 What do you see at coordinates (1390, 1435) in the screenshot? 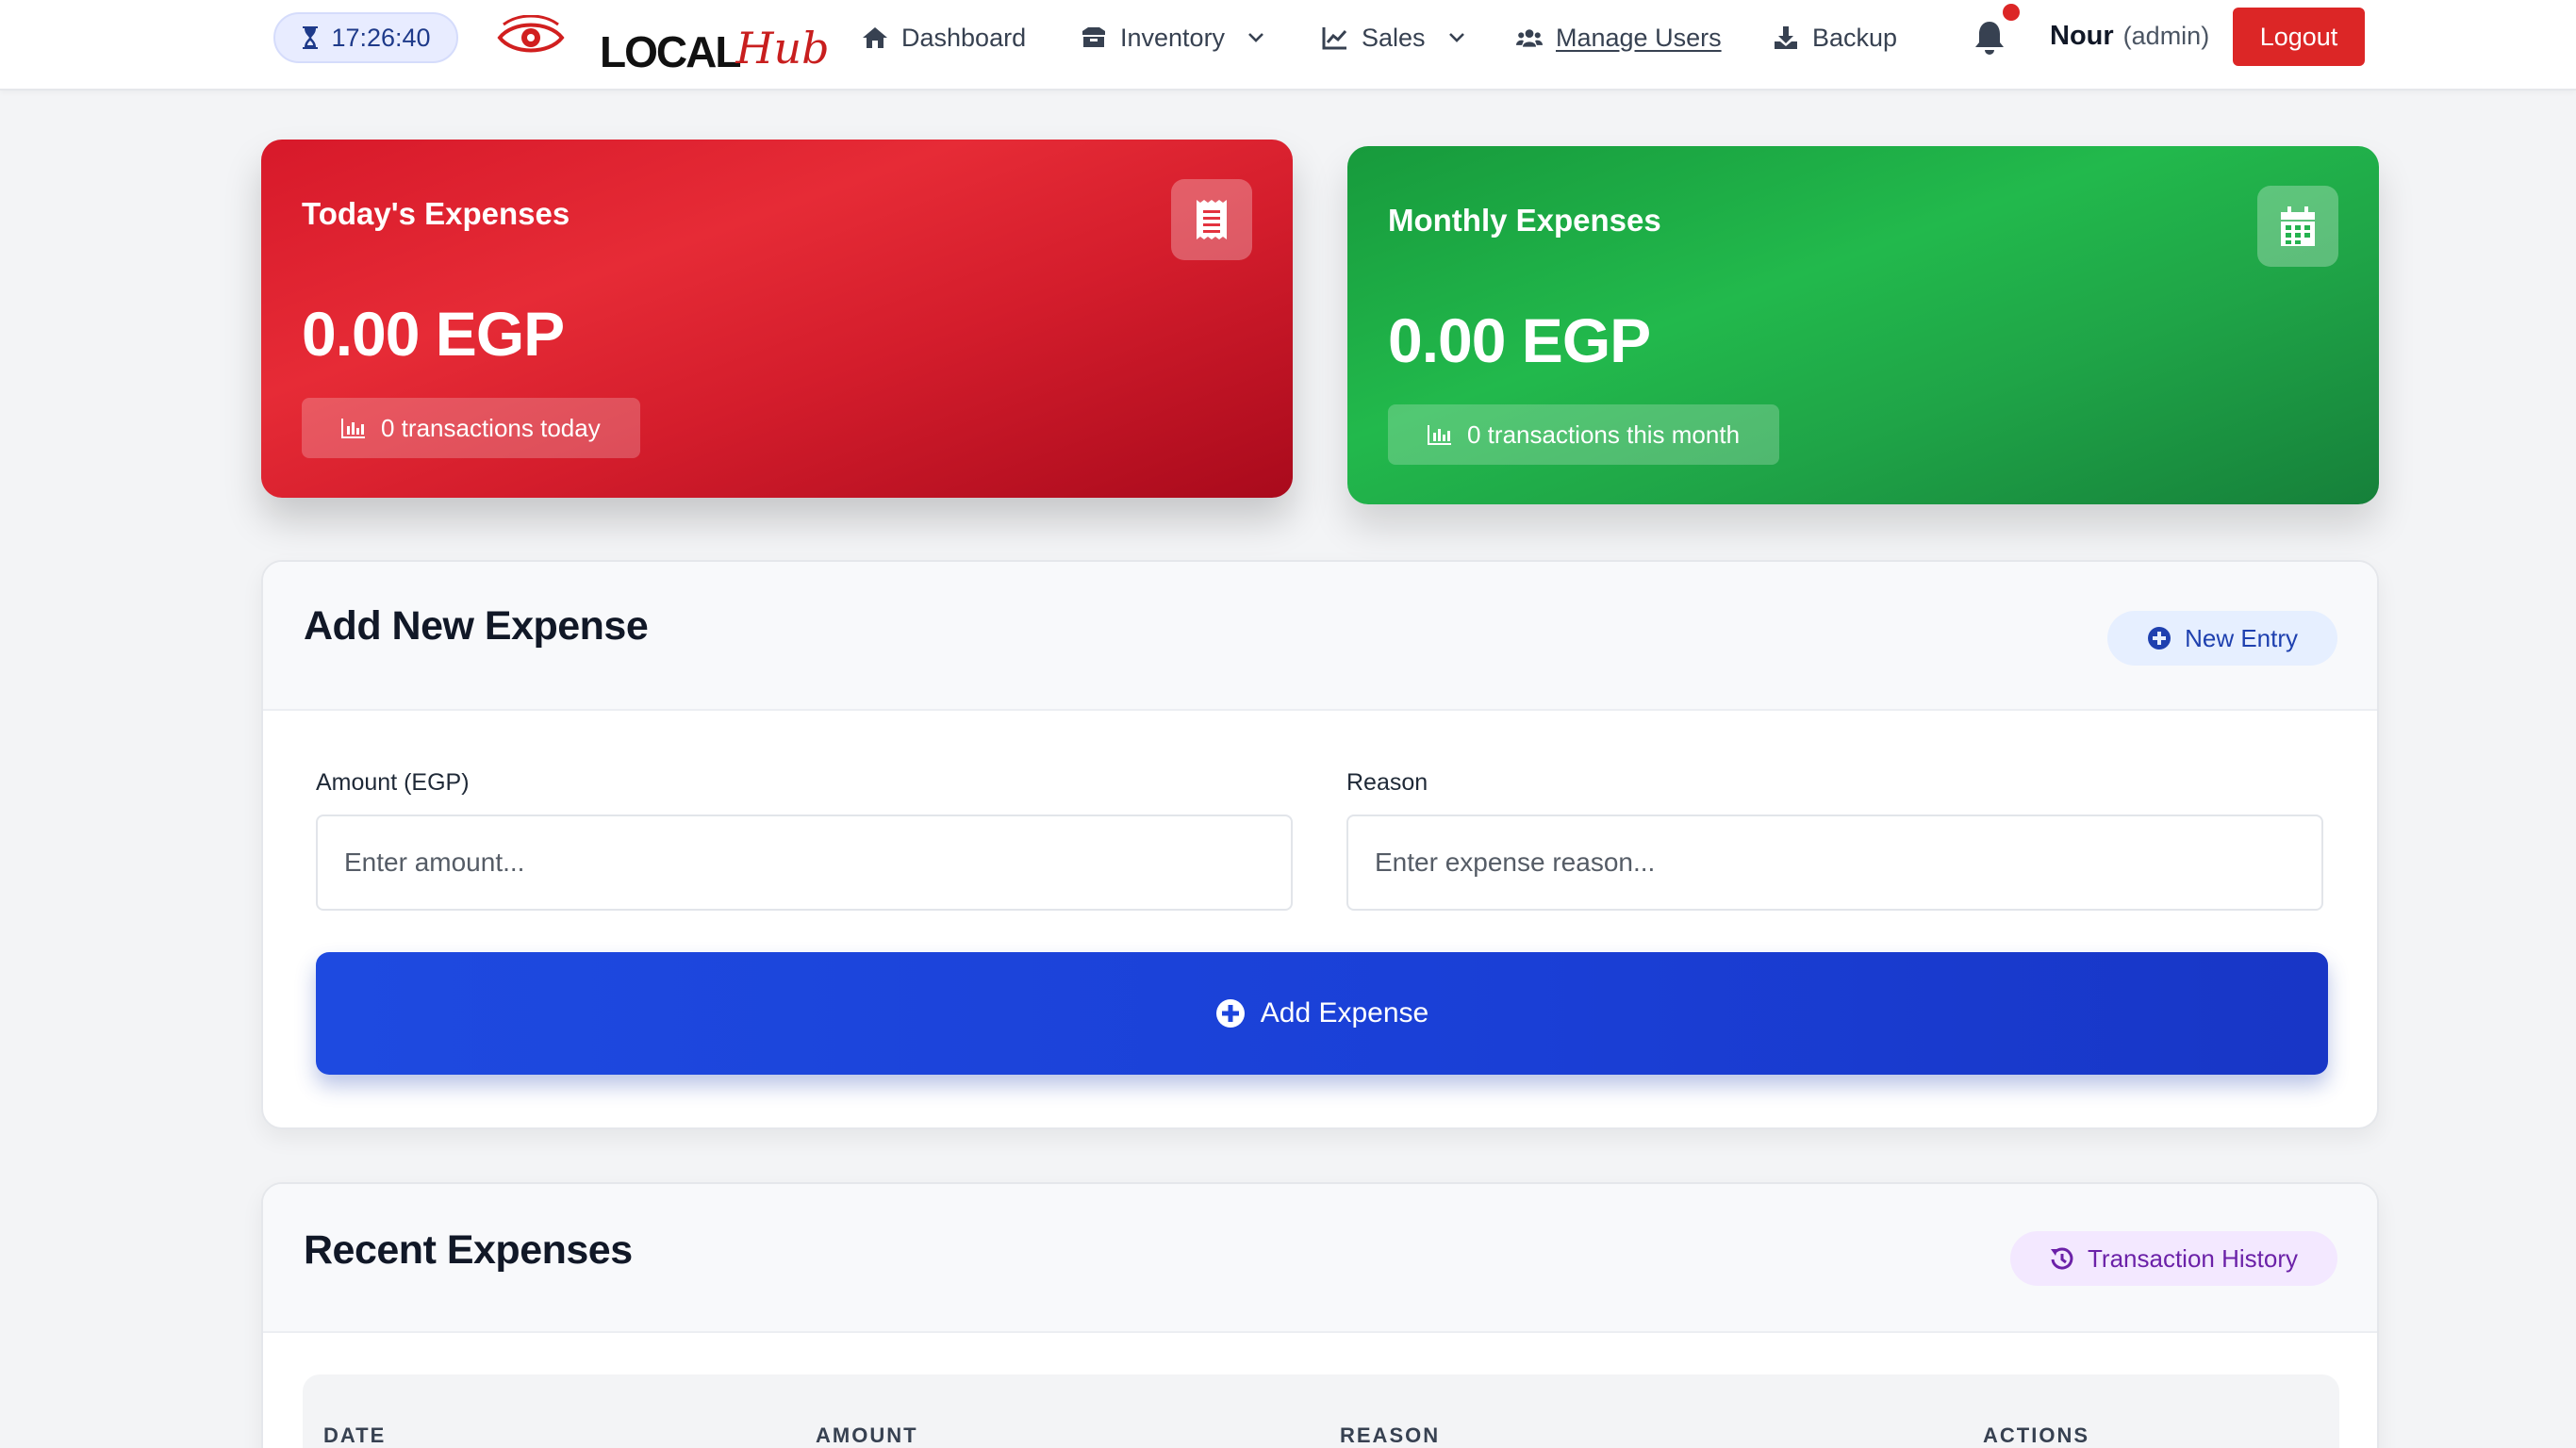
I see `column-header-reason: REASON` at bounding box center [1390, 1435].